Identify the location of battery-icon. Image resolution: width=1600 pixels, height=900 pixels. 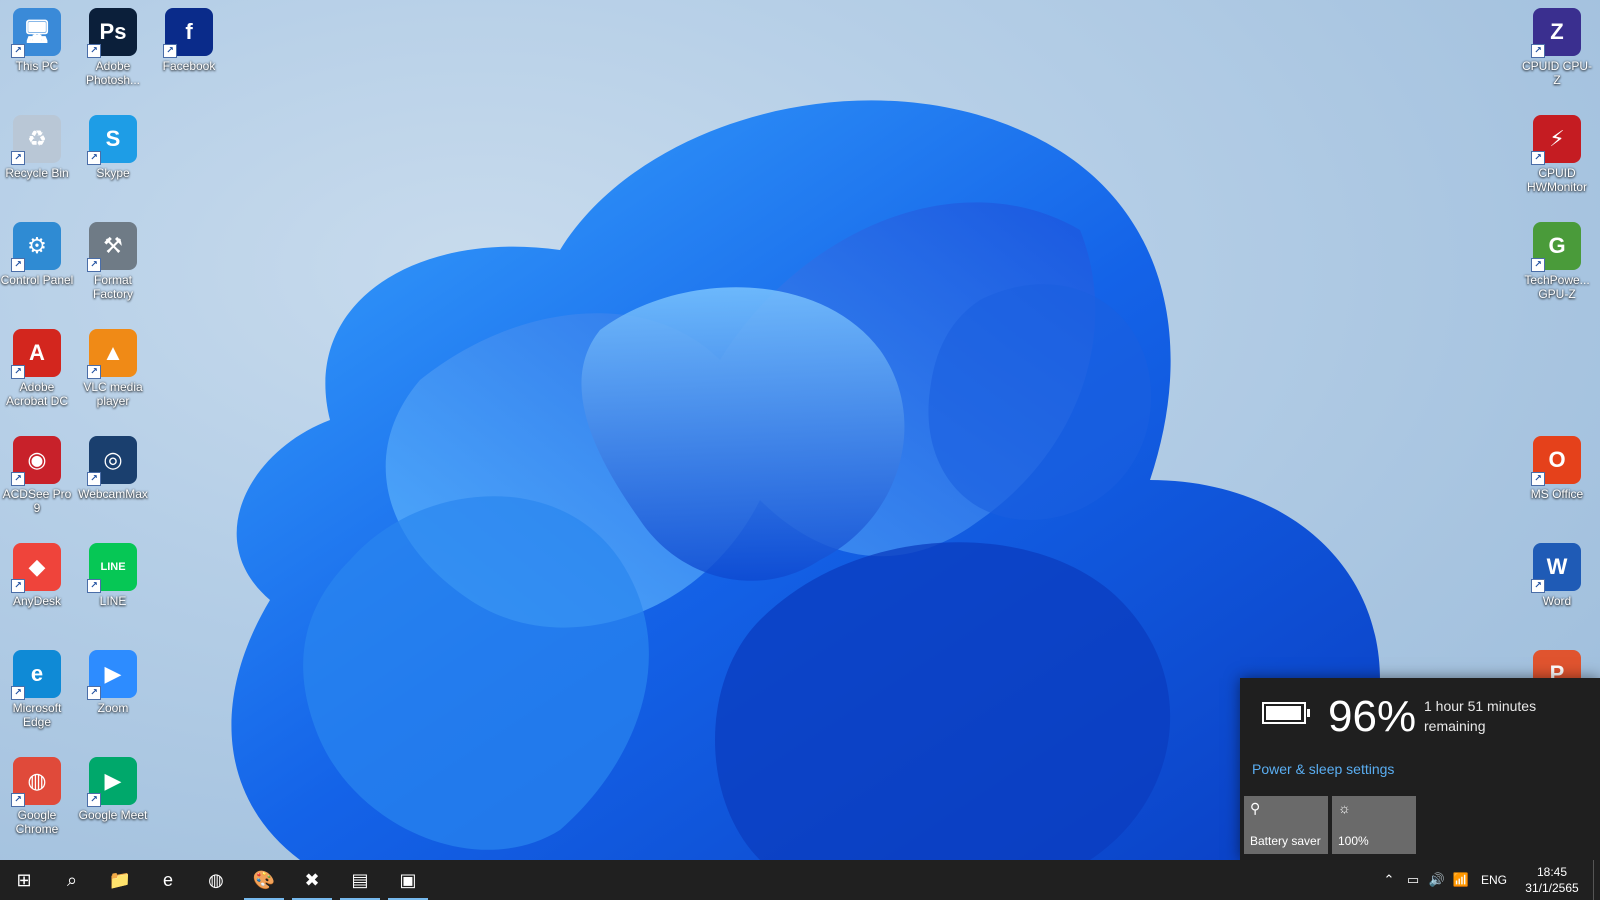
(1286, 713).